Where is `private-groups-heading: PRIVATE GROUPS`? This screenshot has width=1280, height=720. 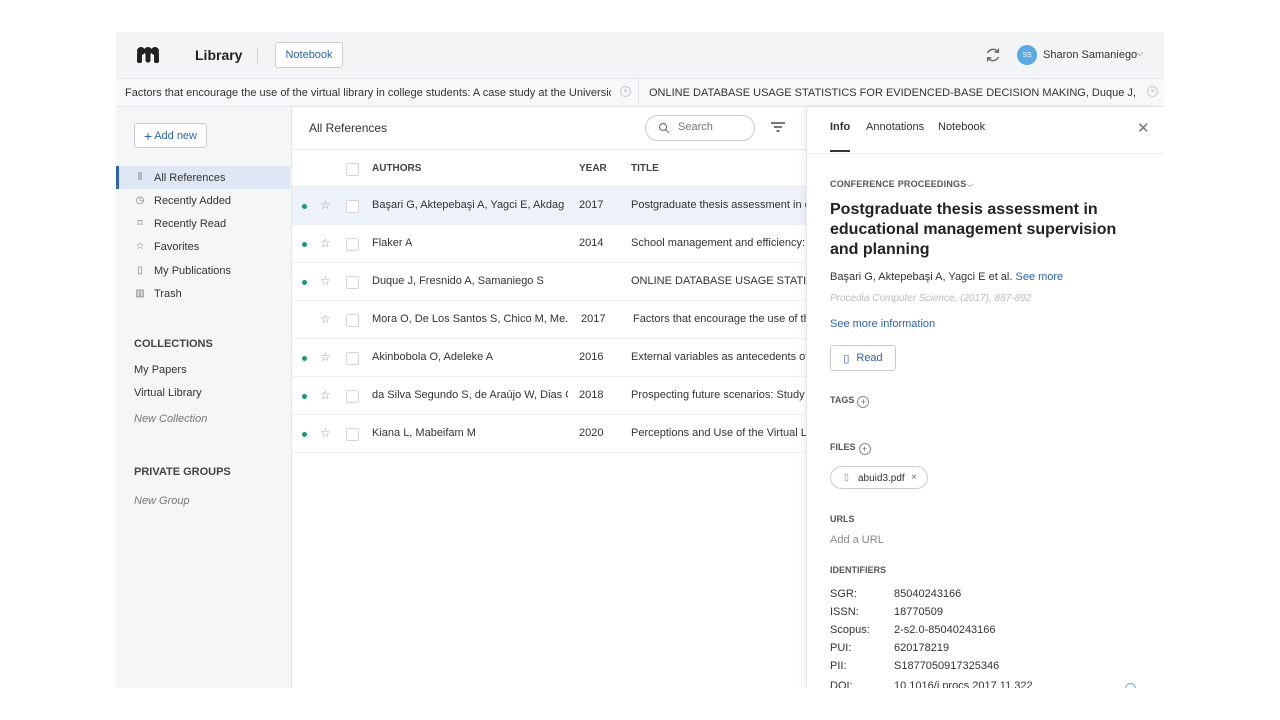
private-groups-heading: PRIVATE GROUPS is located at coordinates (182, 472).